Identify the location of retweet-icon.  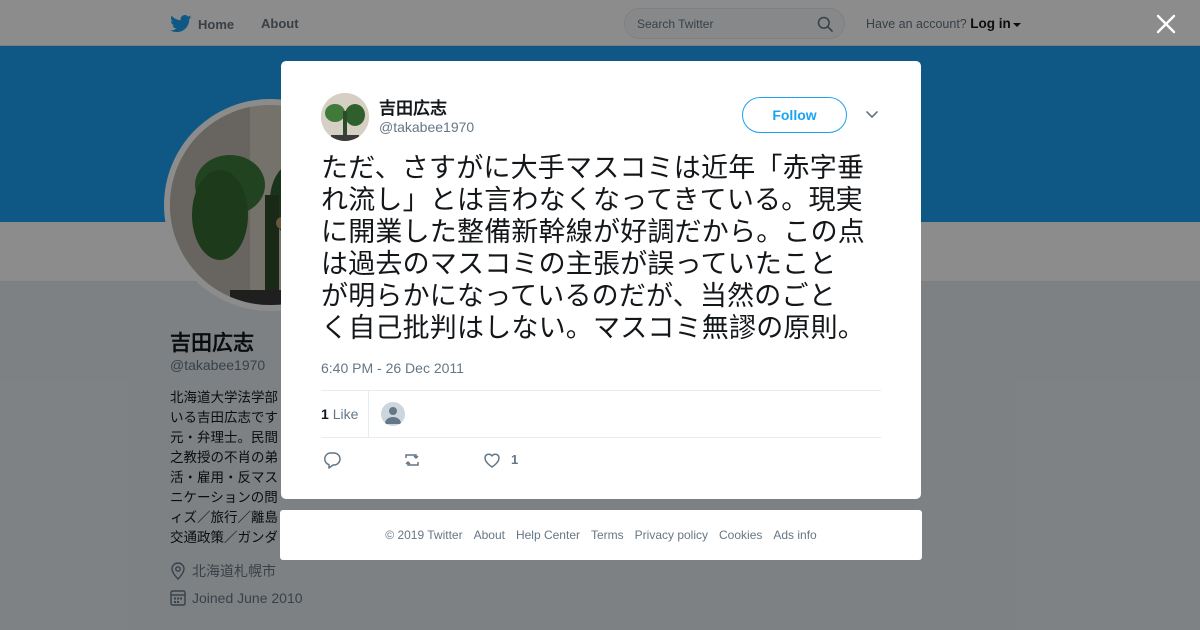
(412, 460).